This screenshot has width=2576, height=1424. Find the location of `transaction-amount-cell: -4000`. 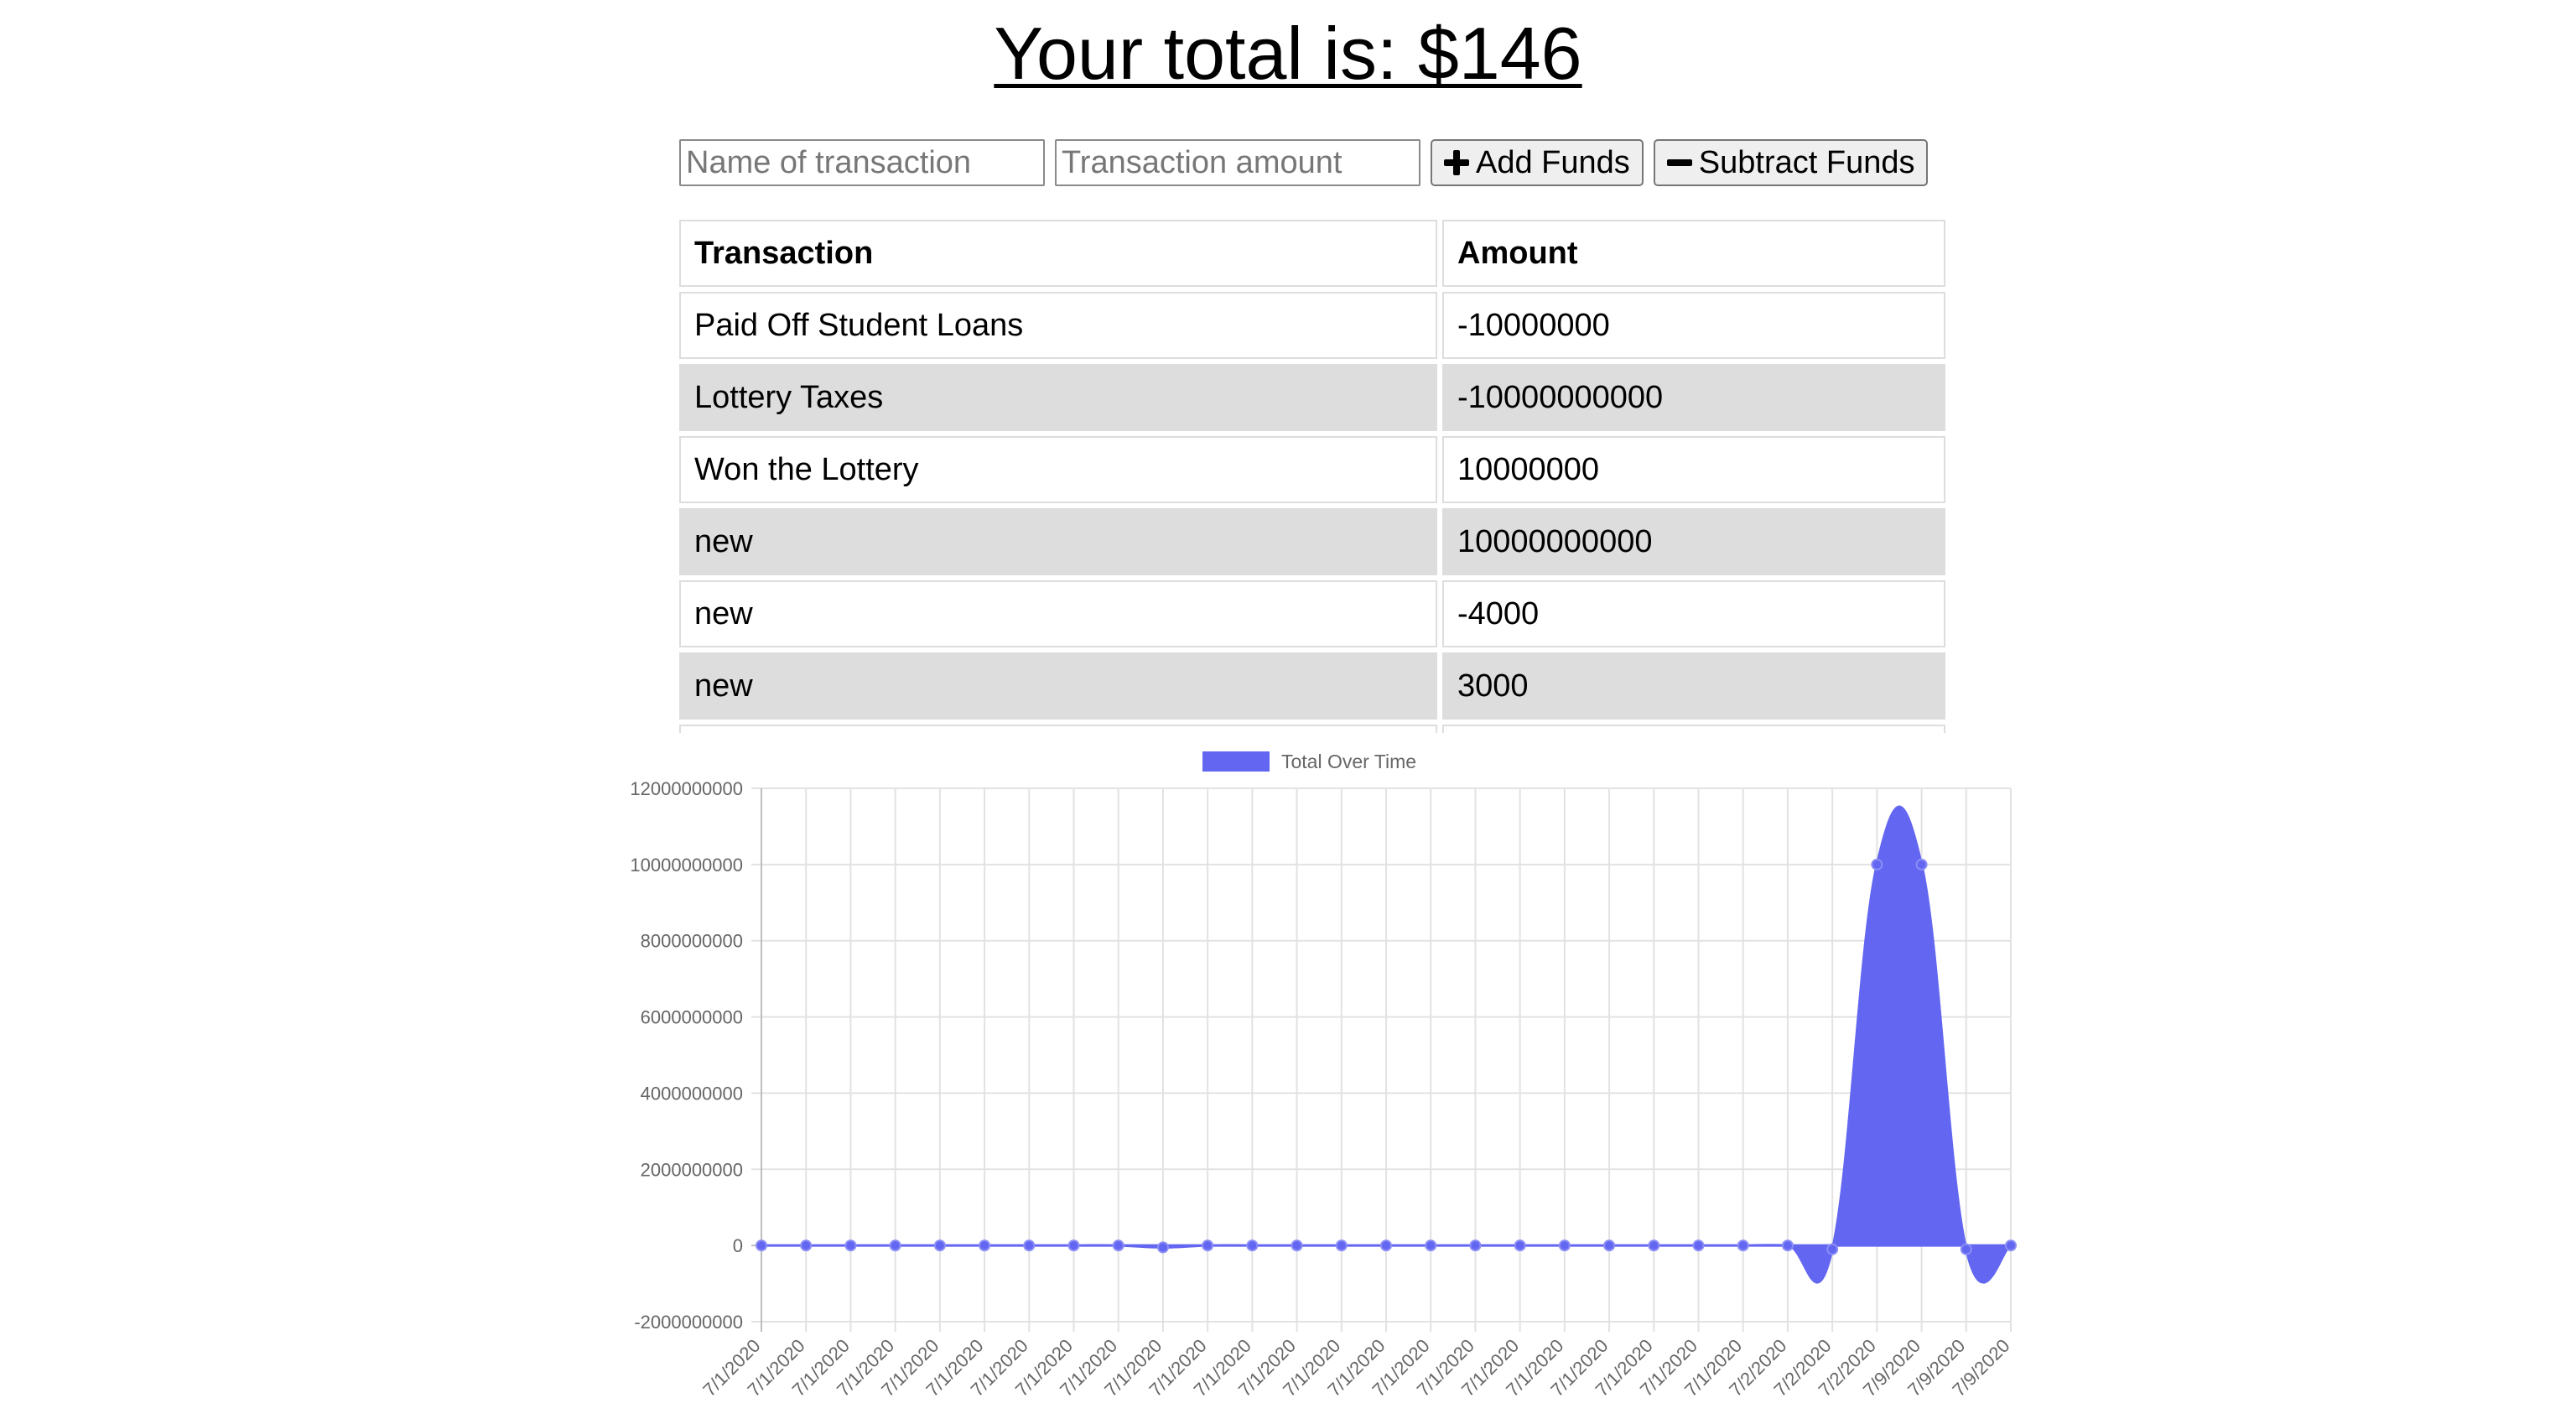

transaction-amount-cell: -4000 is located at coordinates (1693, 613).